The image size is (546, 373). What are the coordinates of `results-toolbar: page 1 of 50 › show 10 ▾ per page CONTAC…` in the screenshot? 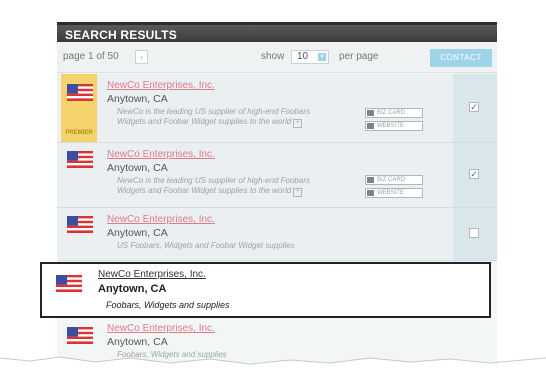 It's located at (277, 57).